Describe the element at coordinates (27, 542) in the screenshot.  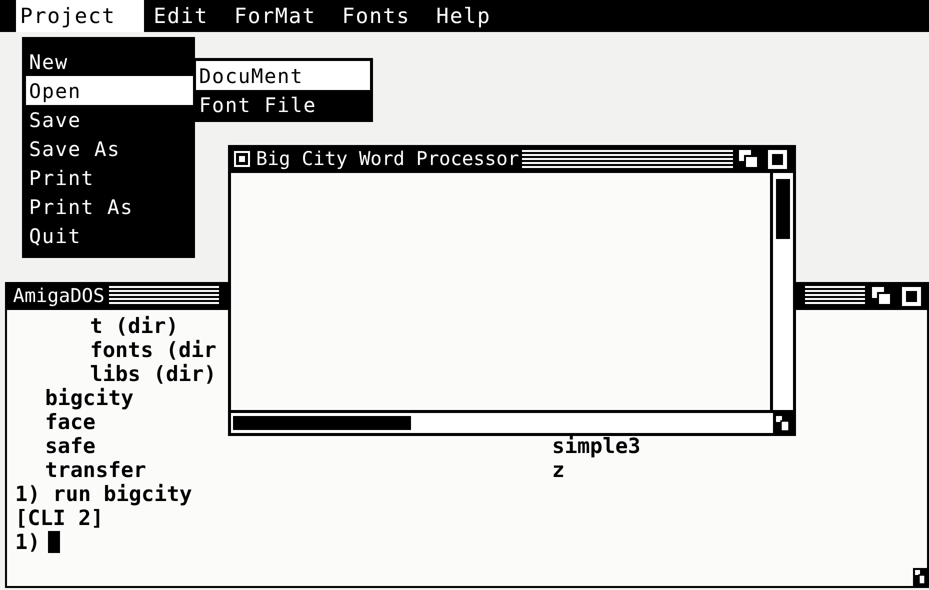
I see `shell-text-line: 1)` at that location.